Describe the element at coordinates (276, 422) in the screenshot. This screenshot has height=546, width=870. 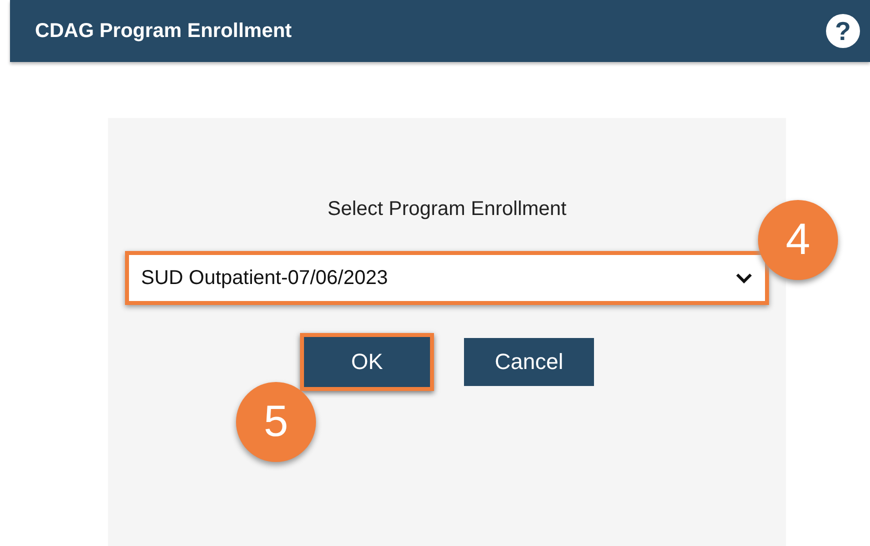
I see `step-number-badge: 5` at that location.